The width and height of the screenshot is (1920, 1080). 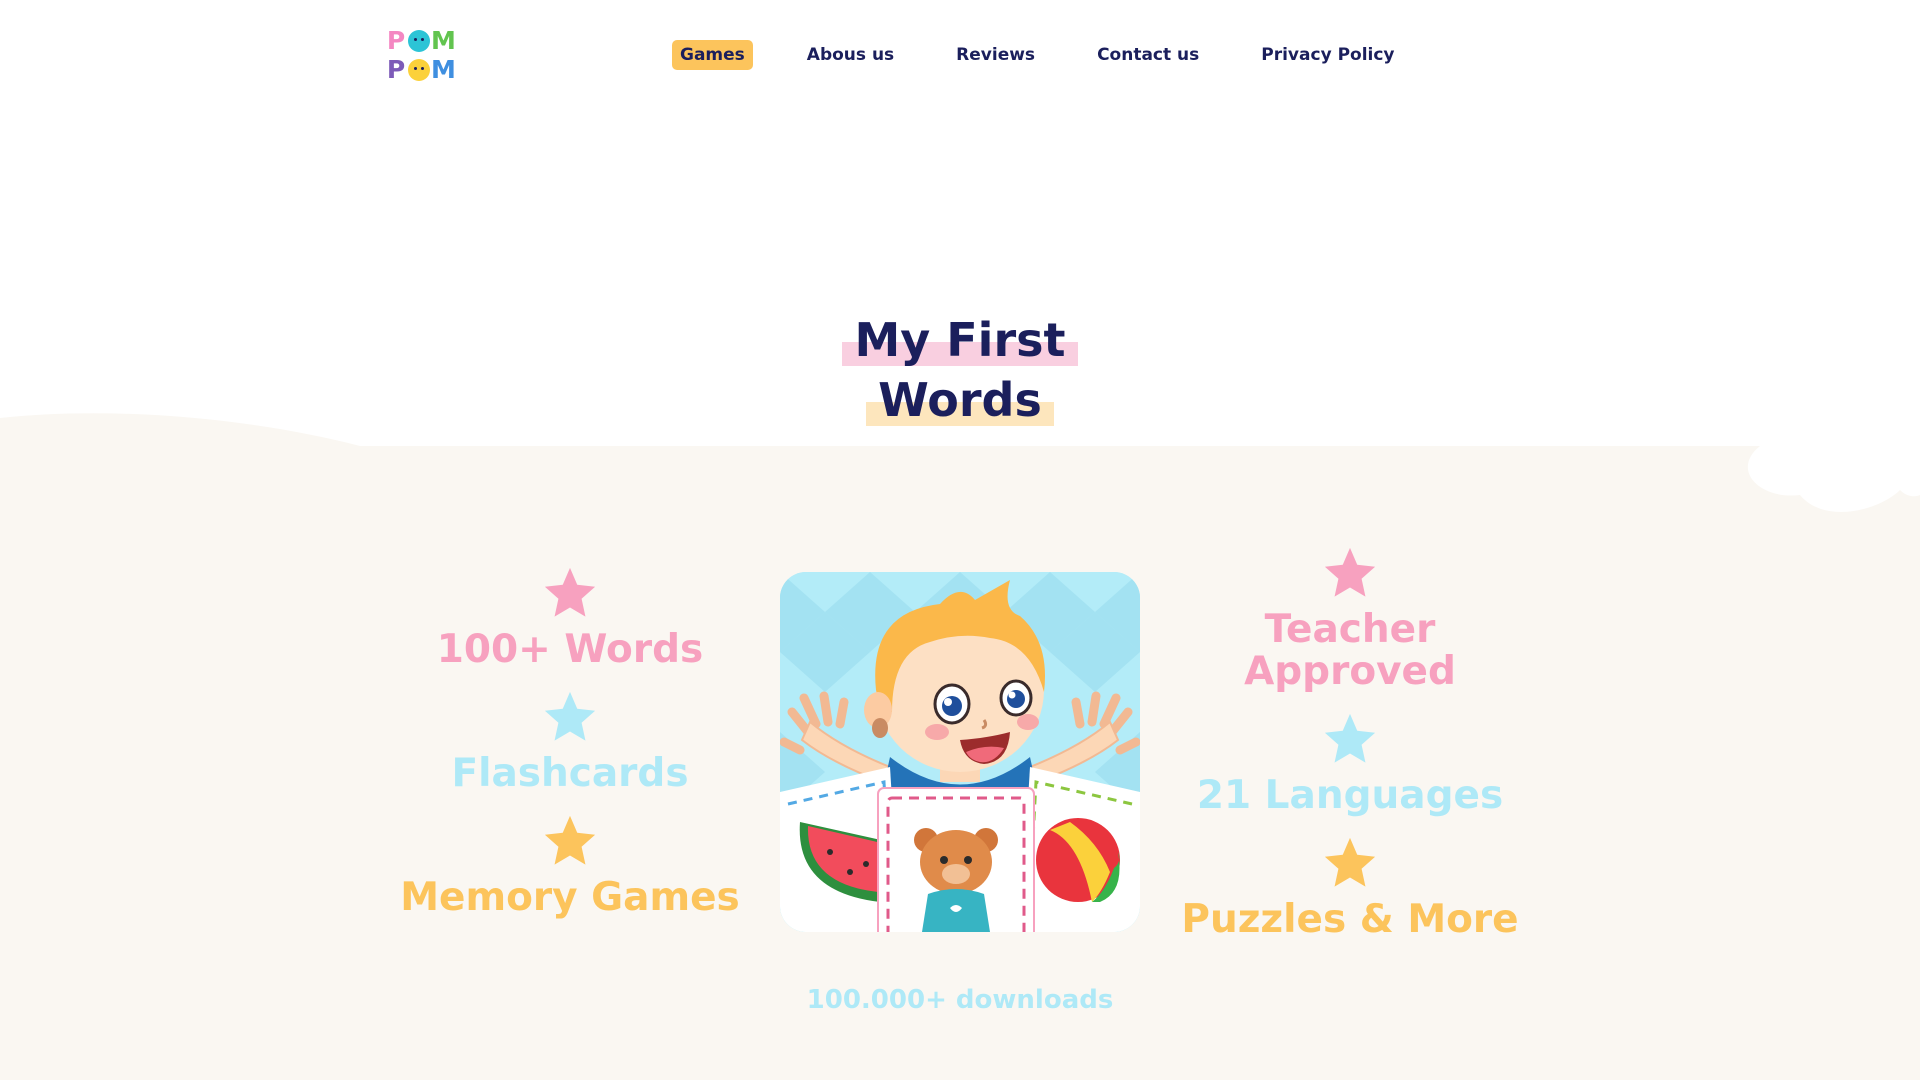 What do you see at coordinates (570, 649) in the screenshot?
I see `feature-label: 100+ Words` at bounding box center [570, 649].